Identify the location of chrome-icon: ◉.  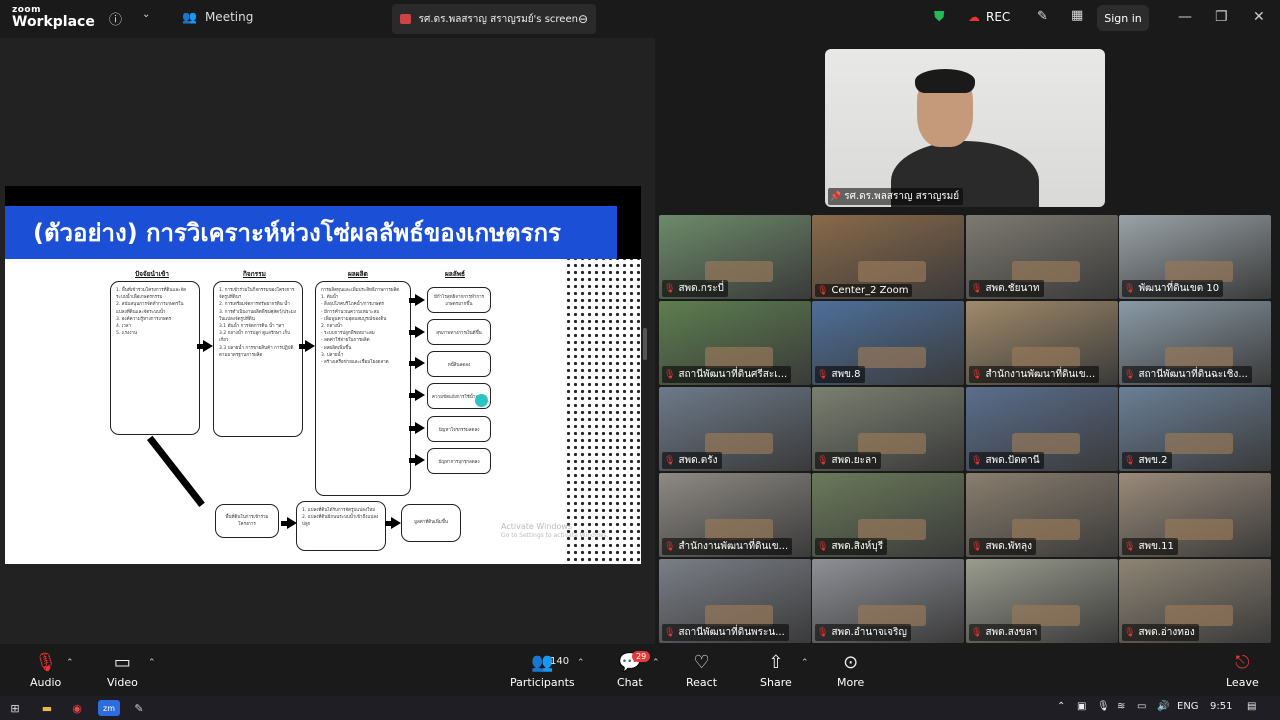
(77, 708).